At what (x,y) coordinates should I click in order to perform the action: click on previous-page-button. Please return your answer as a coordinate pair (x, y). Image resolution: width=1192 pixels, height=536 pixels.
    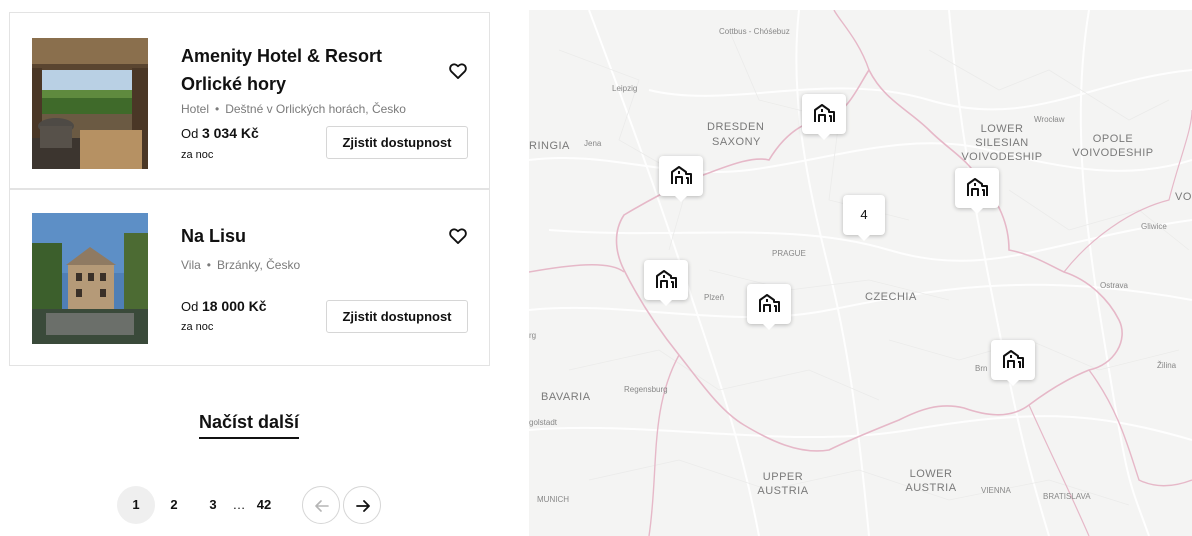
    Looking at the image, I should click on (321, 505).